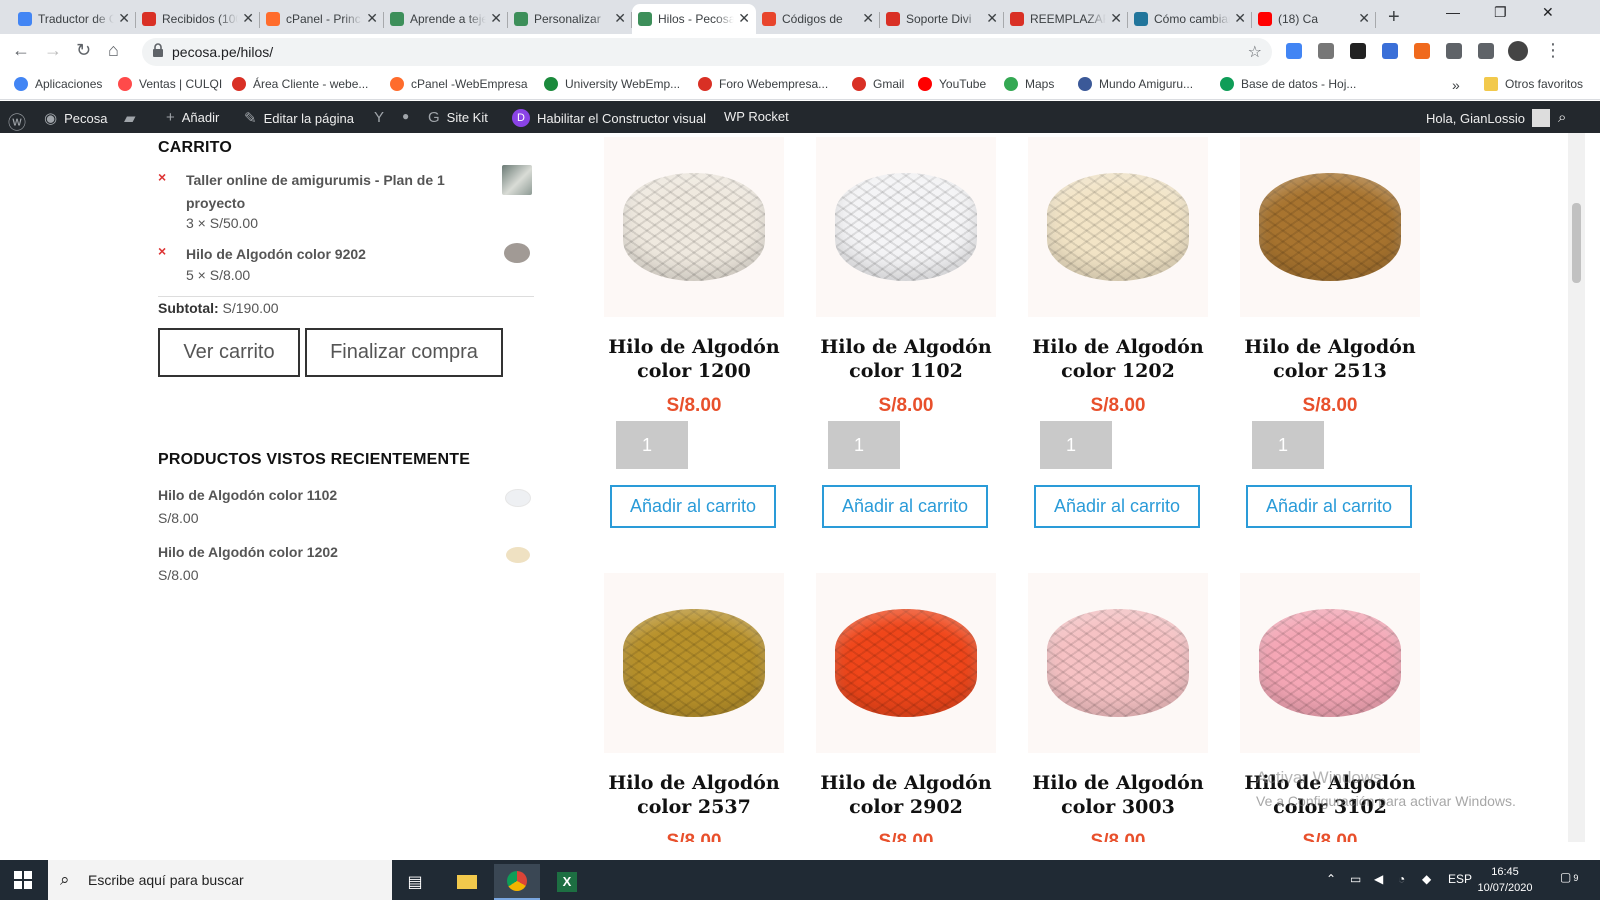 Image resolution: width=1600 pixels, height=900 pixels. I want to click on search-icon: ⌕, so click(1565, 117).